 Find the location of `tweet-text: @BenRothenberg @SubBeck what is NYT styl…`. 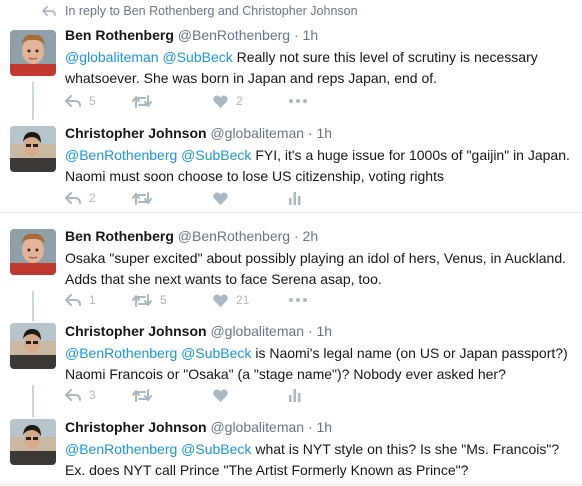

tweet-text: @BenRothenberg @SubBeck what is NYT styl… is located at coordinates (320, 460).